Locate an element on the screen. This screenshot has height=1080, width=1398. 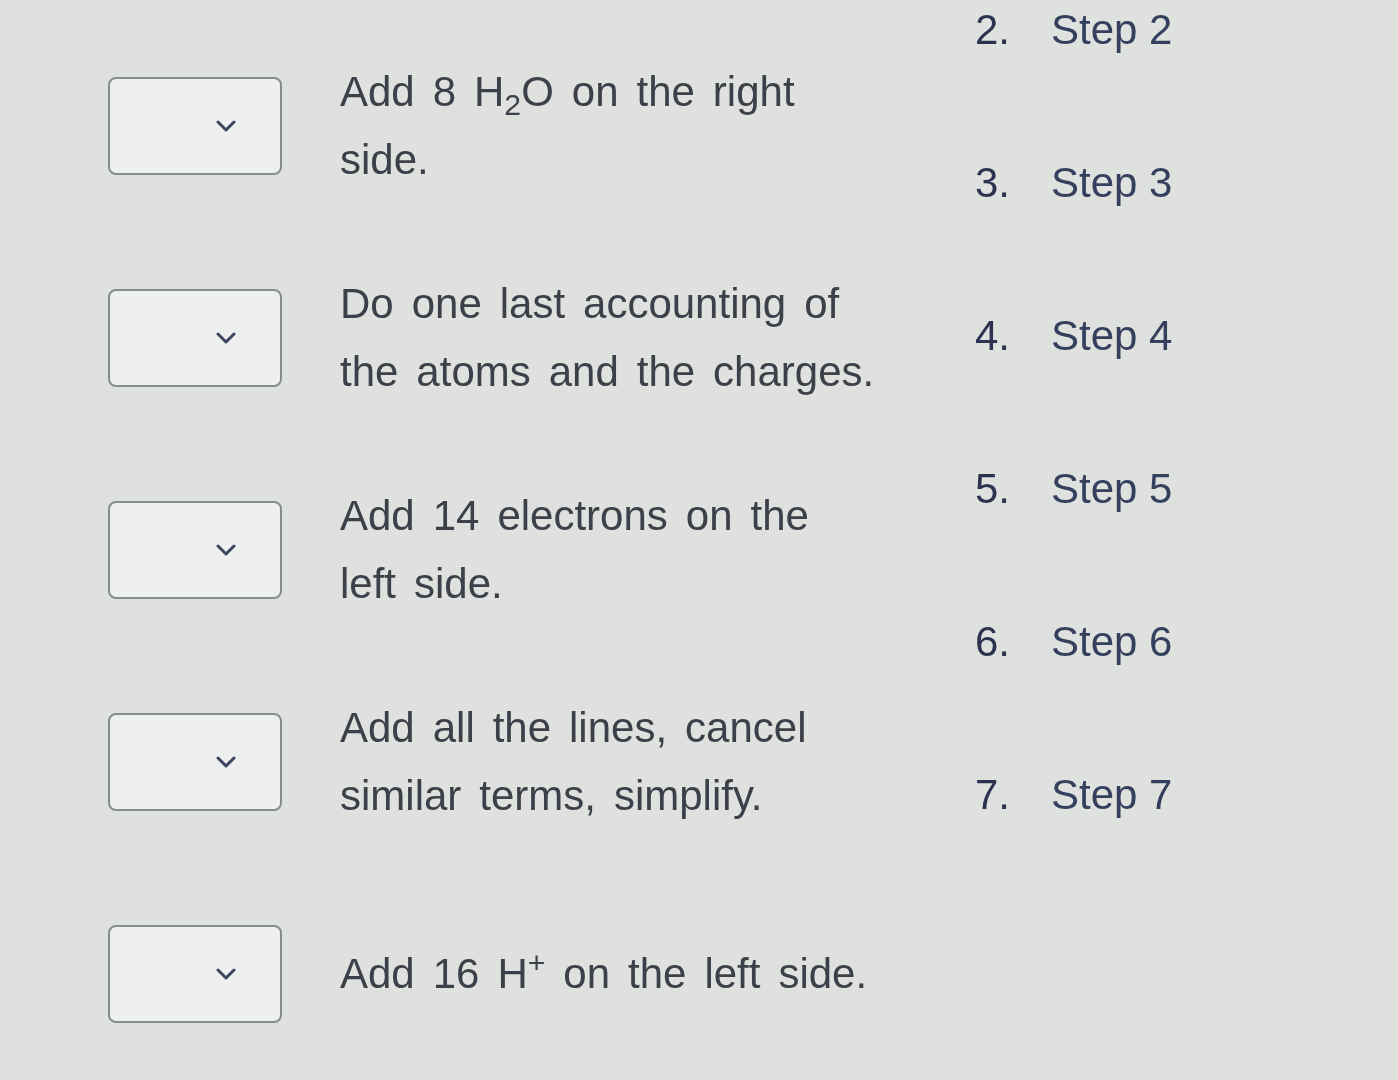
step-label: Step 4 is located at coordinates (1112, 336).